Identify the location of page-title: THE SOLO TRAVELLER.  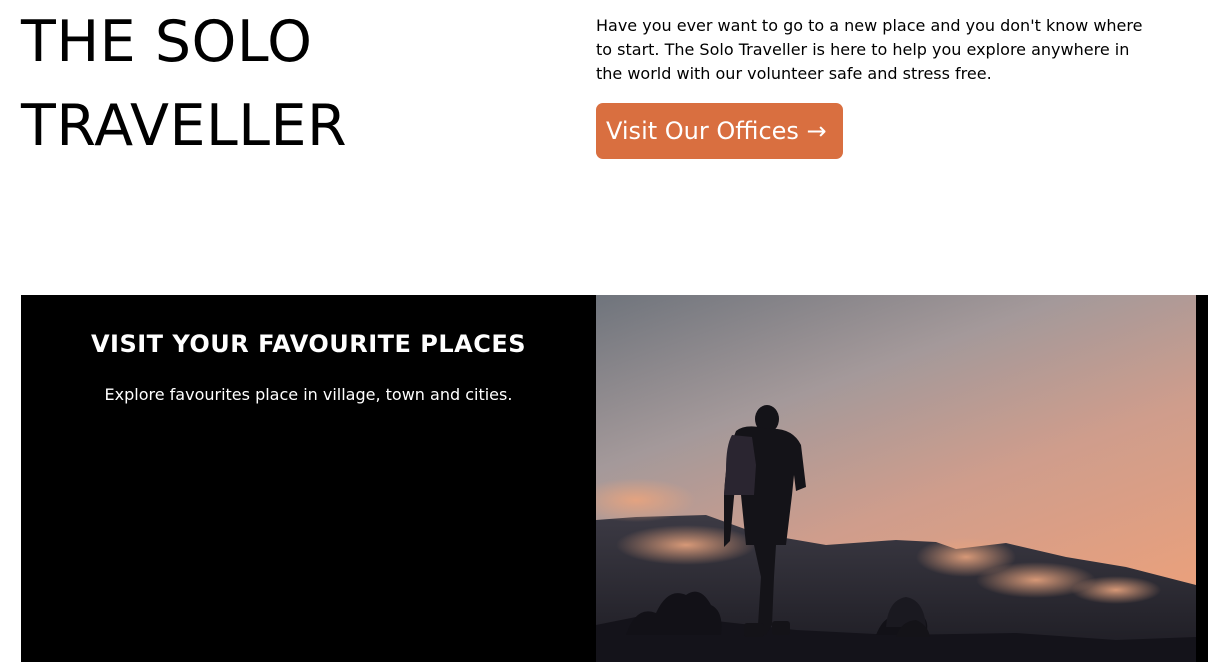
(184, 84).